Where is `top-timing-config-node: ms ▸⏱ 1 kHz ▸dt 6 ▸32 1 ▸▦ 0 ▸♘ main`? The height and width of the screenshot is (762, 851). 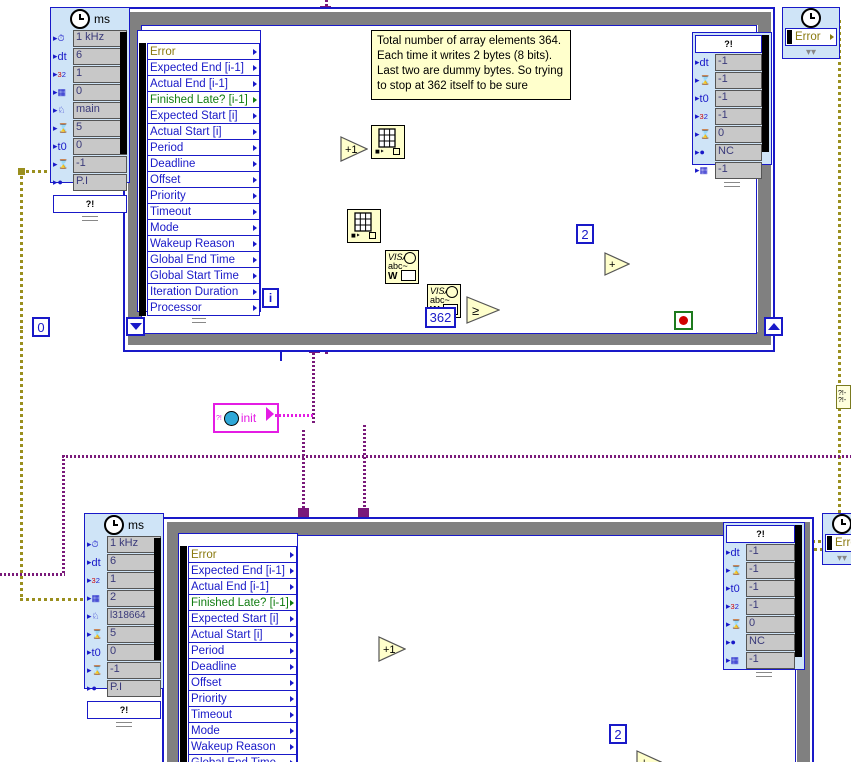 top-timing-config-node: ms ▸⏱ 1 kHz ▸dt 6 ▸32 1 ▸▦ 0 ▸♘ main is located at coordinates (90, 114).